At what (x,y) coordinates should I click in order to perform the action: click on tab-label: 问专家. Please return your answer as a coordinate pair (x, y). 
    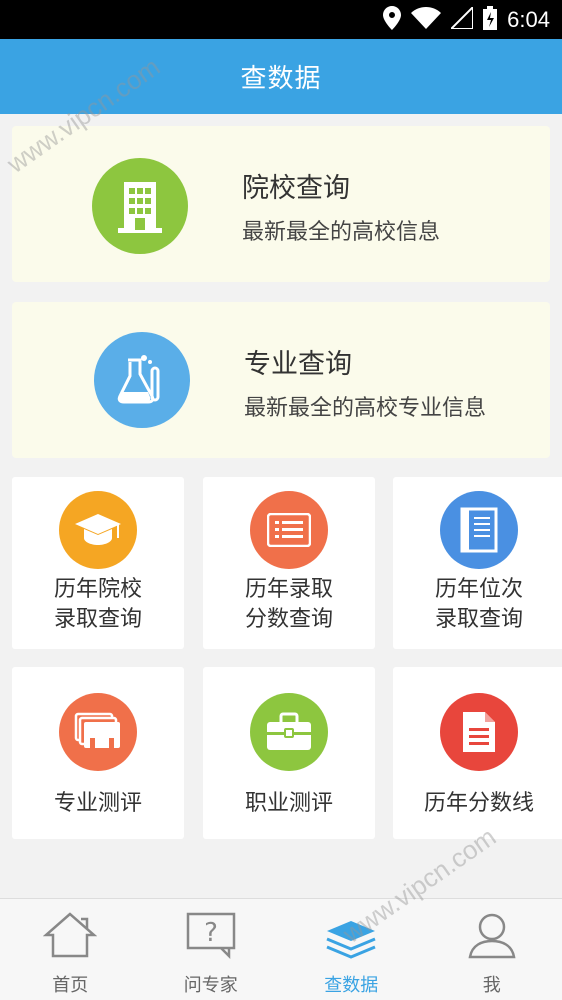
    Looking at the image, I should click on (210, 985).